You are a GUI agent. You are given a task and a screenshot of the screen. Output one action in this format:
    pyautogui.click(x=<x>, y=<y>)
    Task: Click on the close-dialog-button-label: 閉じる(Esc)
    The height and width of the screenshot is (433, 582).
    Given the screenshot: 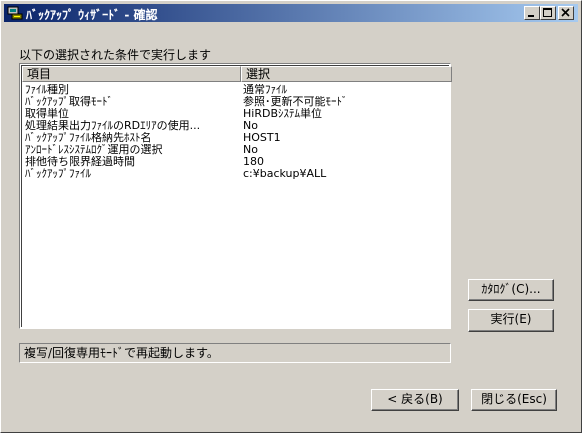 What is the action you would take?
    pyautogui.click(x=514, y=399)
    